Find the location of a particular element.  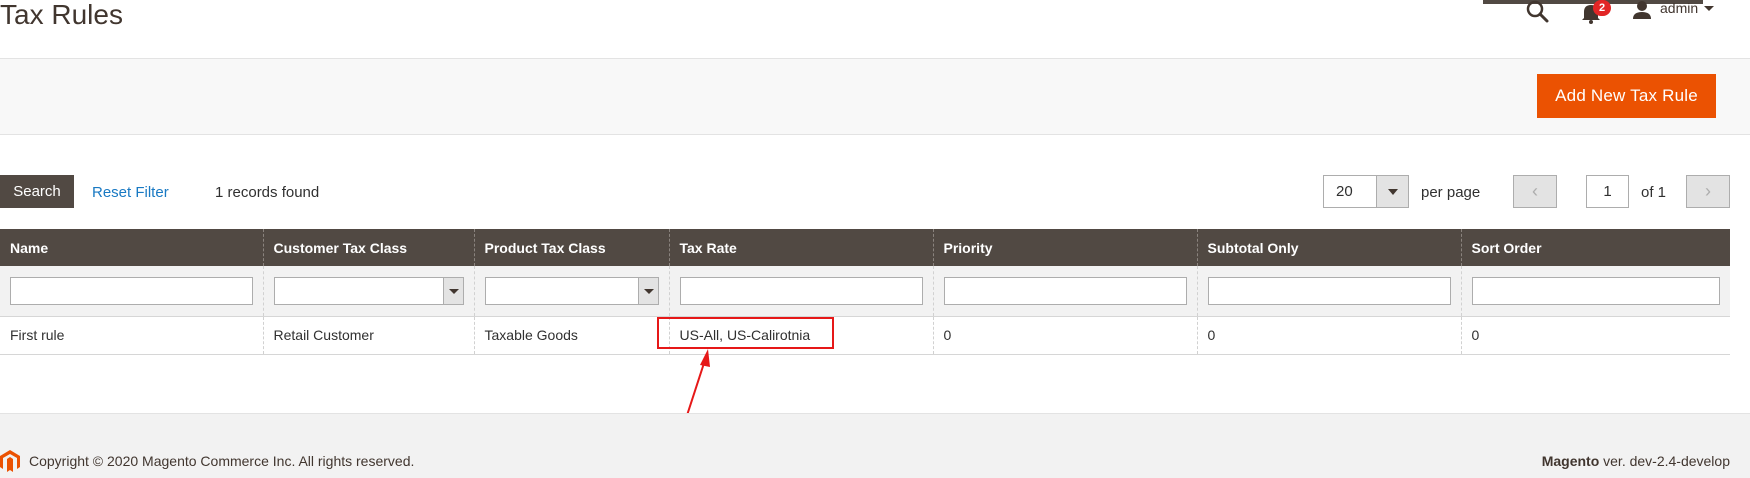

sort-order-filter-input is located at coordinates (1595, 290).